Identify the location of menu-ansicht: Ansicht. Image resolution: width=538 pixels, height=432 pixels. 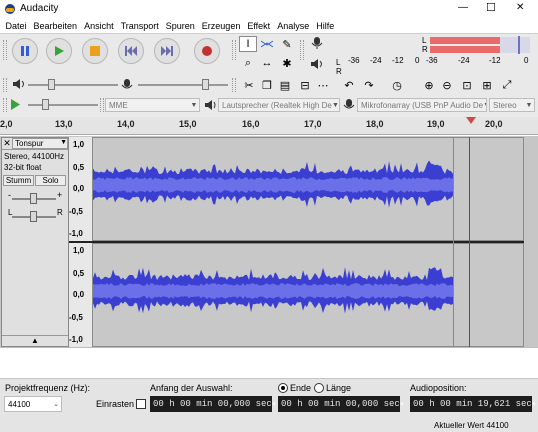
(99, 26).